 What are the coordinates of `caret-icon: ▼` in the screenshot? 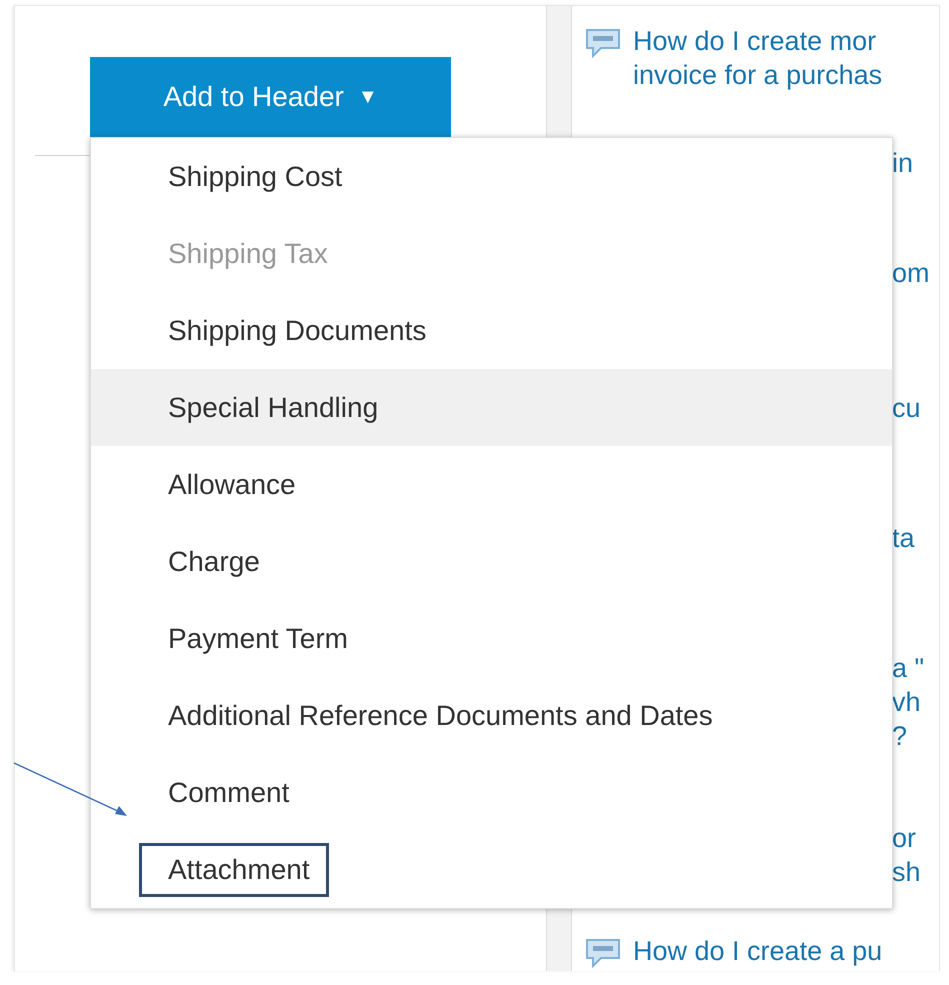 It's located at (368, 97).